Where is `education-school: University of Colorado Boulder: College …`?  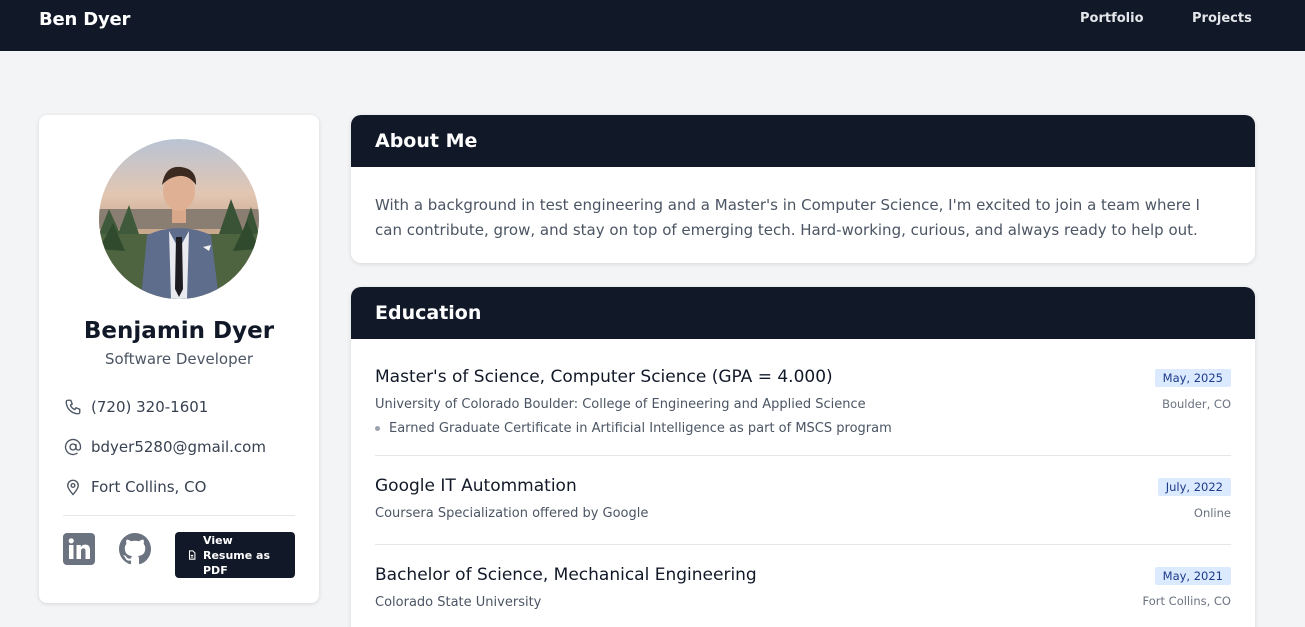
education-school: University of Colorado Boulder: College … is located at coordinates (620, 404).